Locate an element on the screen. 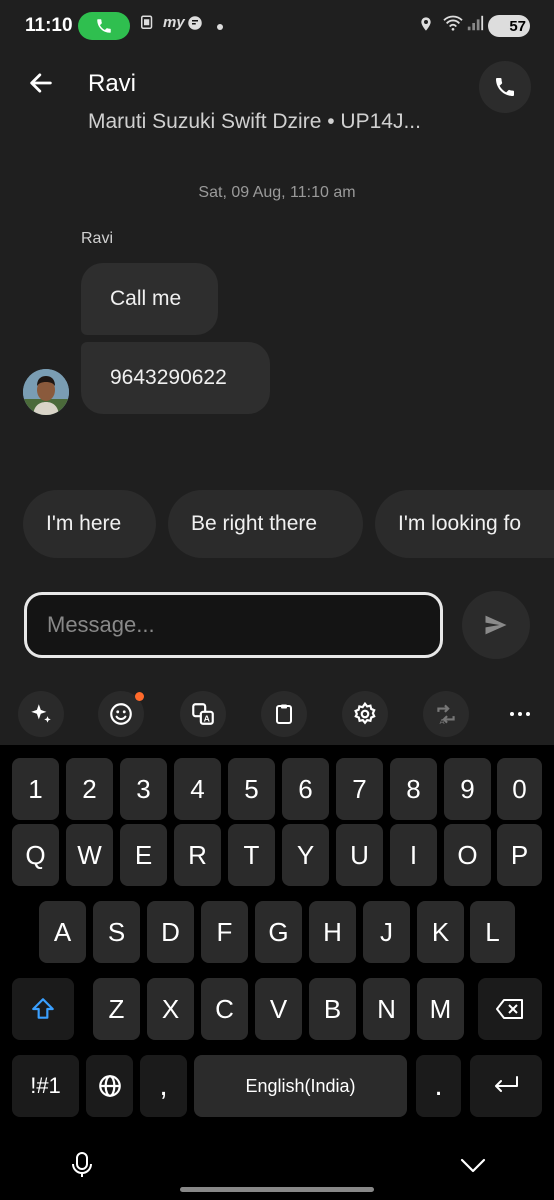 This screenshot has width=554, height=1200. key-e: E is located at coordinates (143, 855).